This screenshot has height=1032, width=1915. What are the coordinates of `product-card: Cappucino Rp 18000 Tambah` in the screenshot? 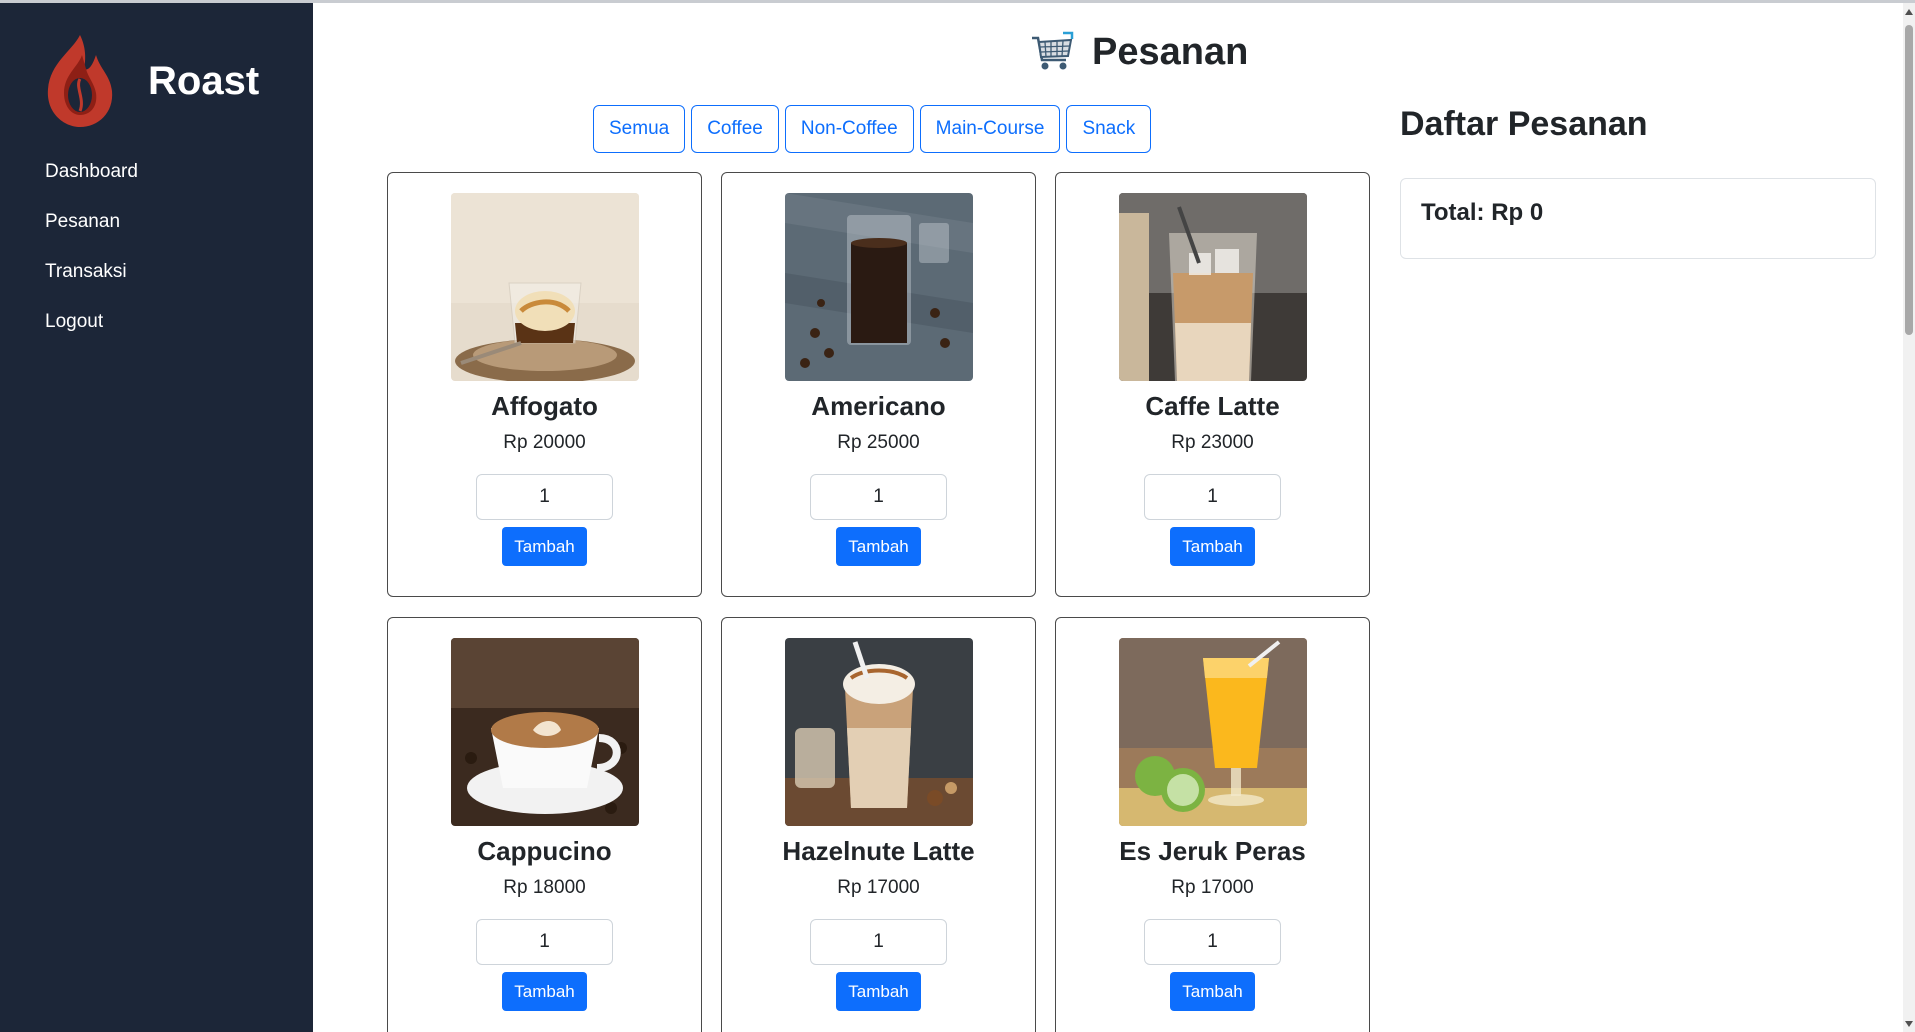 It's located at (544, 824).